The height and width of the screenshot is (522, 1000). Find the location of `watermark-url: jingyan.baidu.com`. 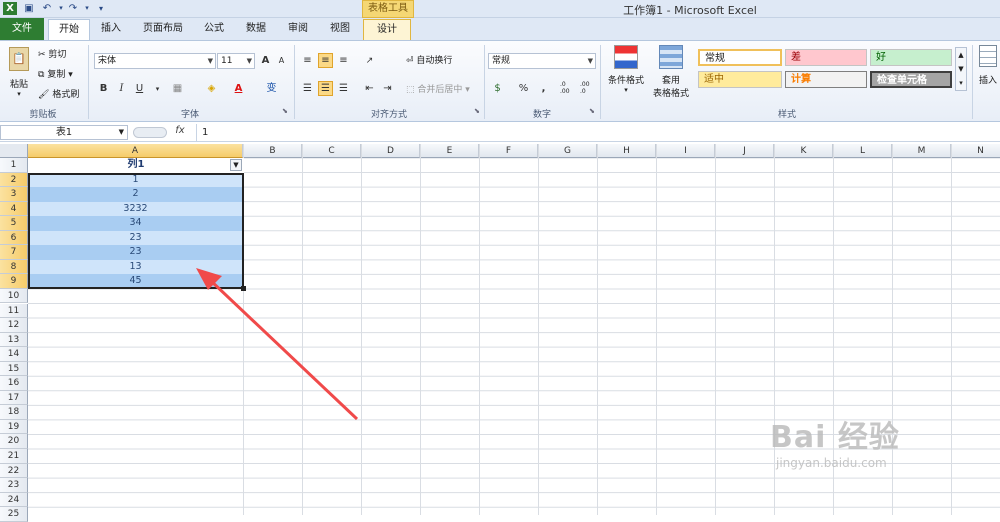

watermark-url: jingyan.baidu.com is located at coordinates (831, 463).